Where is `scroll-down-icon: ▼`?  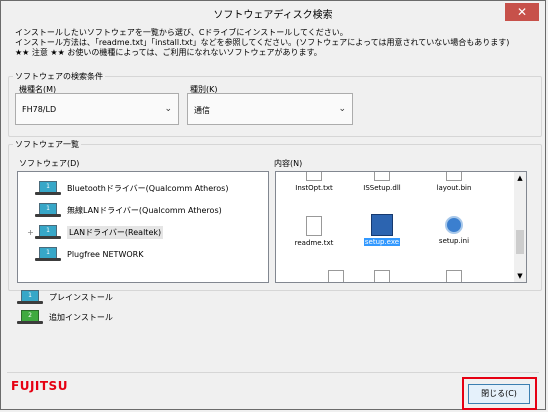
scroll-down-icon: ▼ is located at coordinates (520, 276).